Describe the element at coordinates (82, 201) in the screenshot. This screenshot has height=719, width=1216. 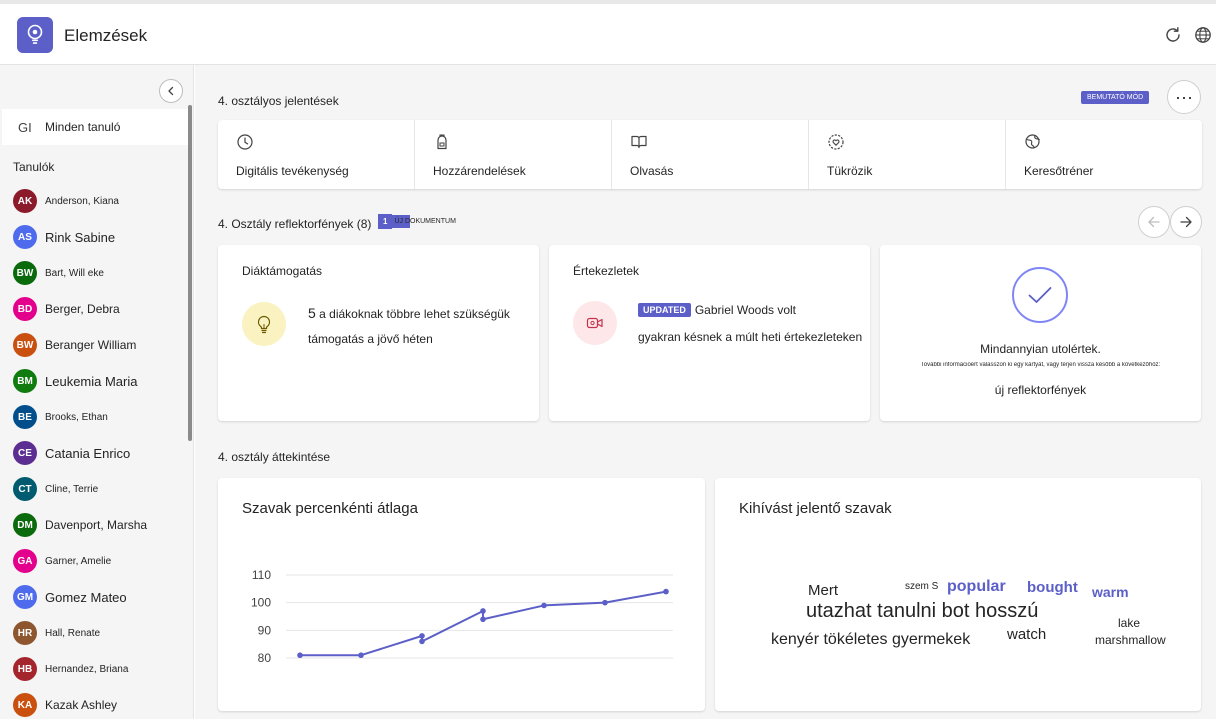
I see `student-name: Anderson, Kiana` at that location.